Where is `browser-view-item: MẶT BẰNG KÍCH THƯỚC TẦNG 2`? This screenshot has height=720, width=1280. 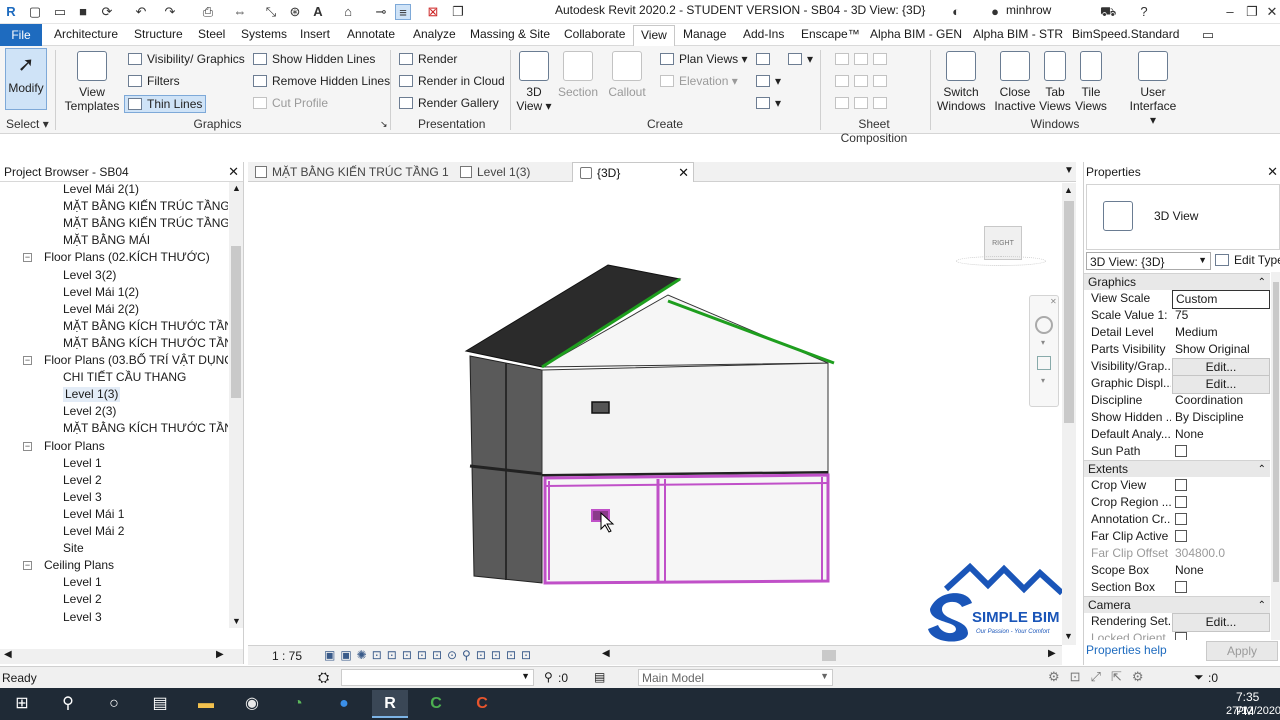
browser-view-item: MẶT BẰNG KÍCH THƯỚC TẦNG 2 is located at coordinates (145, 343).